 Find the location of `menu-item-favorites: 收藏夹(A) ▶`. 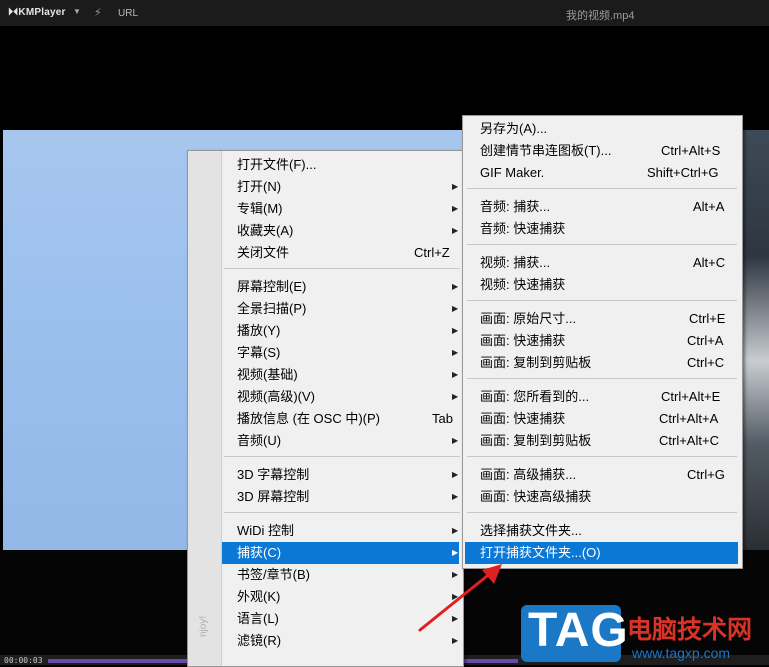

menu-item-favorites: 收藏夹(A) ▶ is located at coordinates (340, 231).